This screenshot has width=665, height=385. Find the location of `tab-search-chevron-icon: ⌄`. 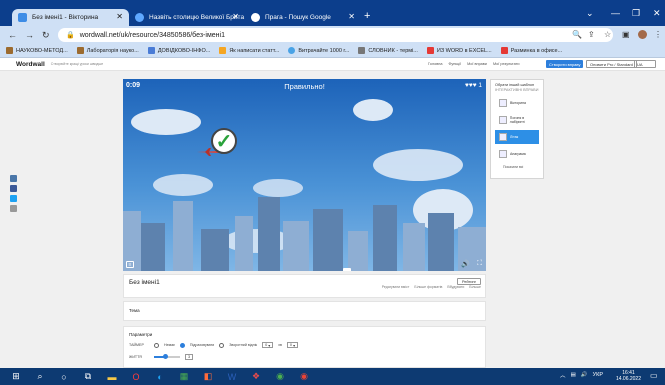

tab-search-chevron-icon: ⌄ is located at coordinates (590, 13).